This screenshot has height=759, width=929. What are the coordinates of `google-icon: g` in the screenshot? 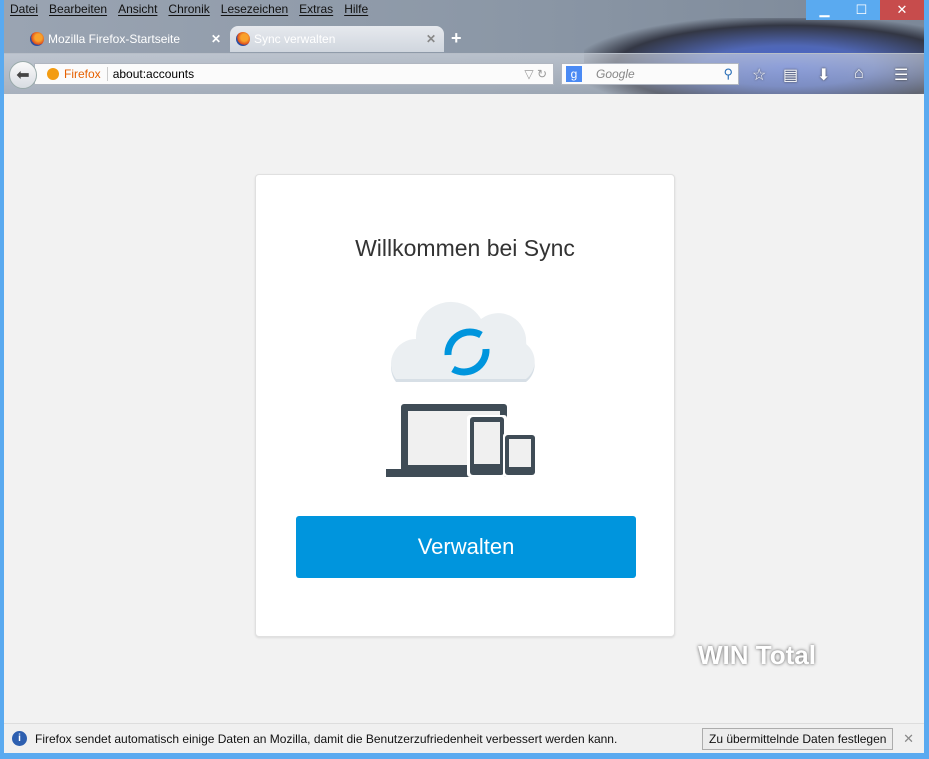 It's located at (574, 74).